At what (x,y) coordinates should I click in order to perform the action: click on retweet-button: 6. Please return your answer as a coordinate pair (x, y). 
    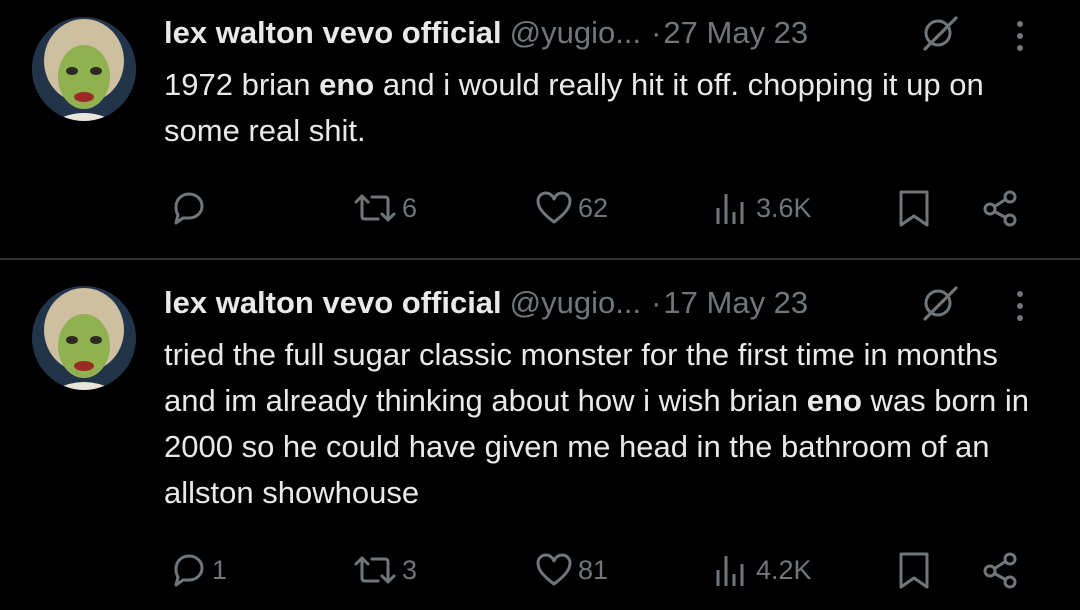
    Looking at the image, I should click on (384, 208).